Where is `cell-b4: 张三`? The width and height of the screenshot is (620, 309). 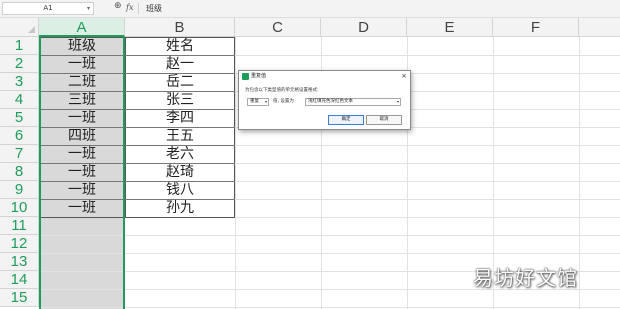 cell-b4: 张三 is located at coordinates (180, 100).